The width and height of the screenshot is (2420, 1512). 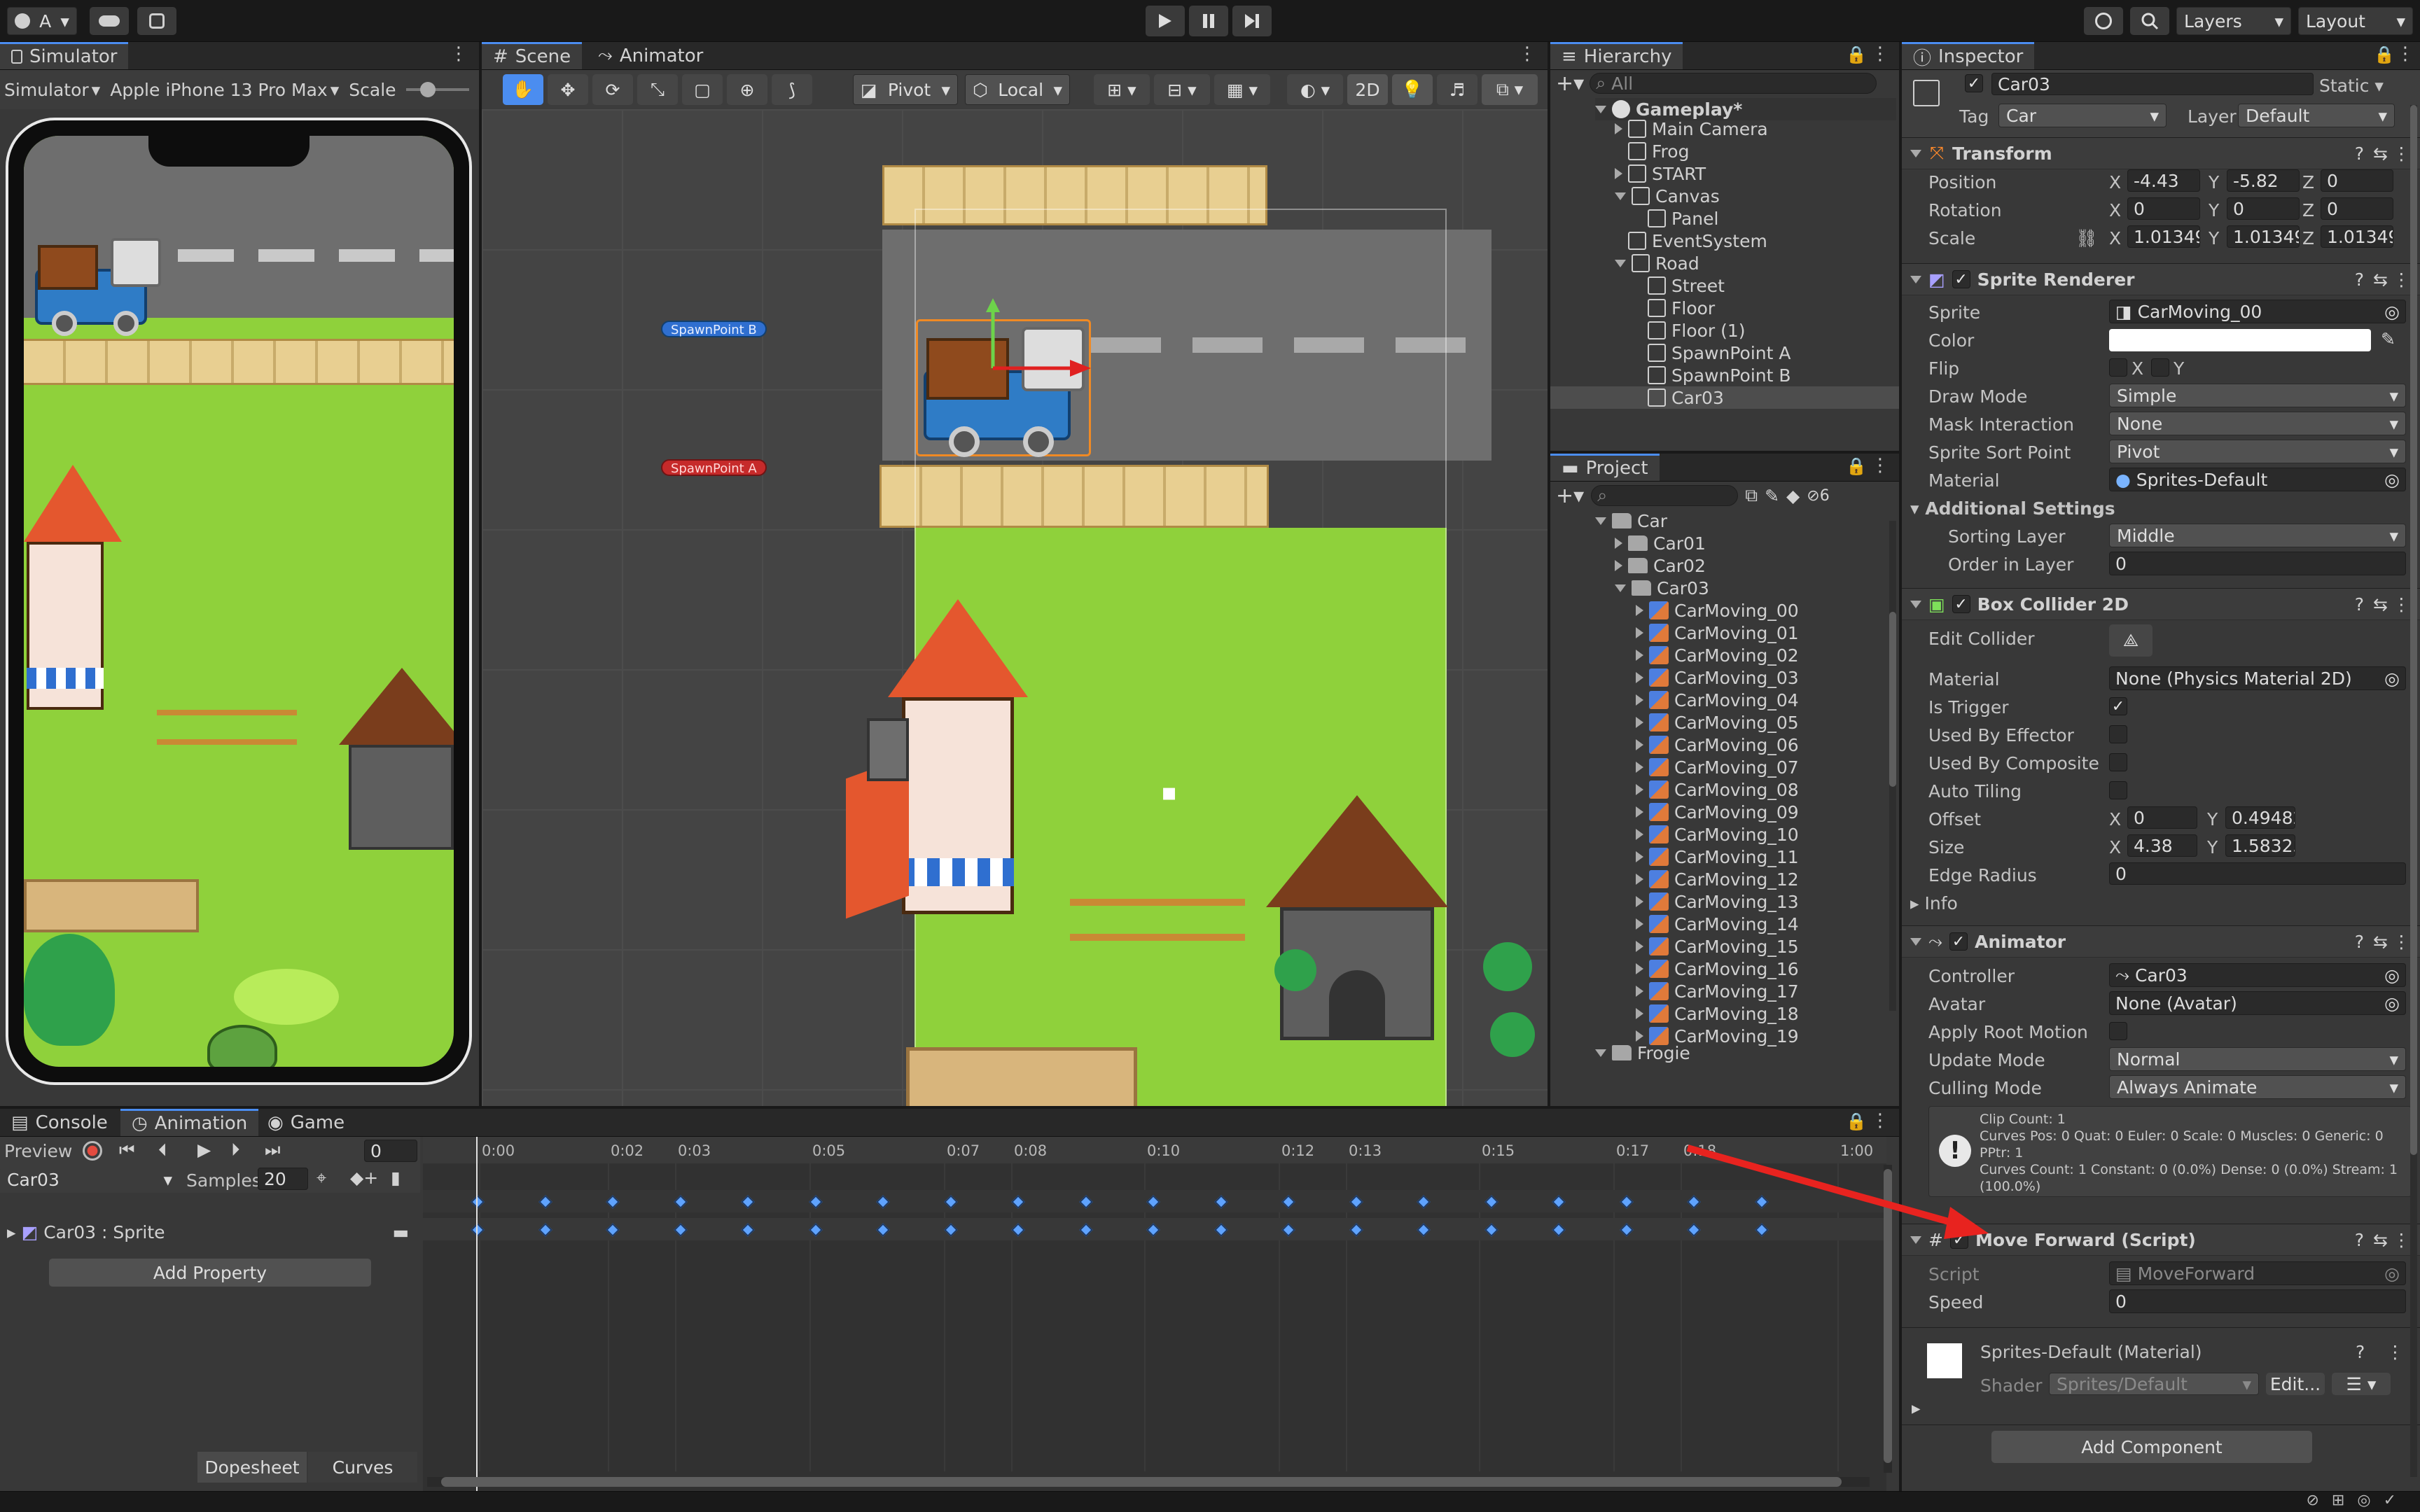 I want to click on avatar-field: None (Avatar) ◎, so click(x=2257, y=1003).